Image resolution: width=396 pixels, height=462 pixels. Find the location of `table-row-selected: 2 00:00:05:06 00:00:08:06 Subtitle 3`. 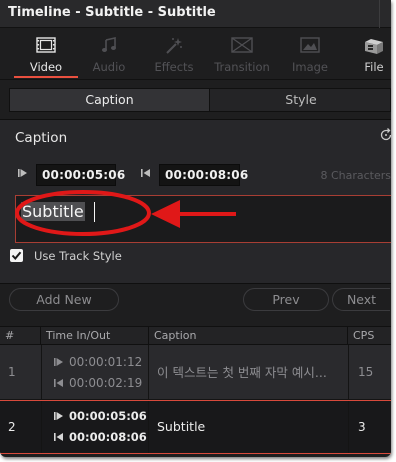

table-row-selected: 2 00:00:05:06 00:00:08:06 Subtitle 3 is located at coordinates (195, 427).